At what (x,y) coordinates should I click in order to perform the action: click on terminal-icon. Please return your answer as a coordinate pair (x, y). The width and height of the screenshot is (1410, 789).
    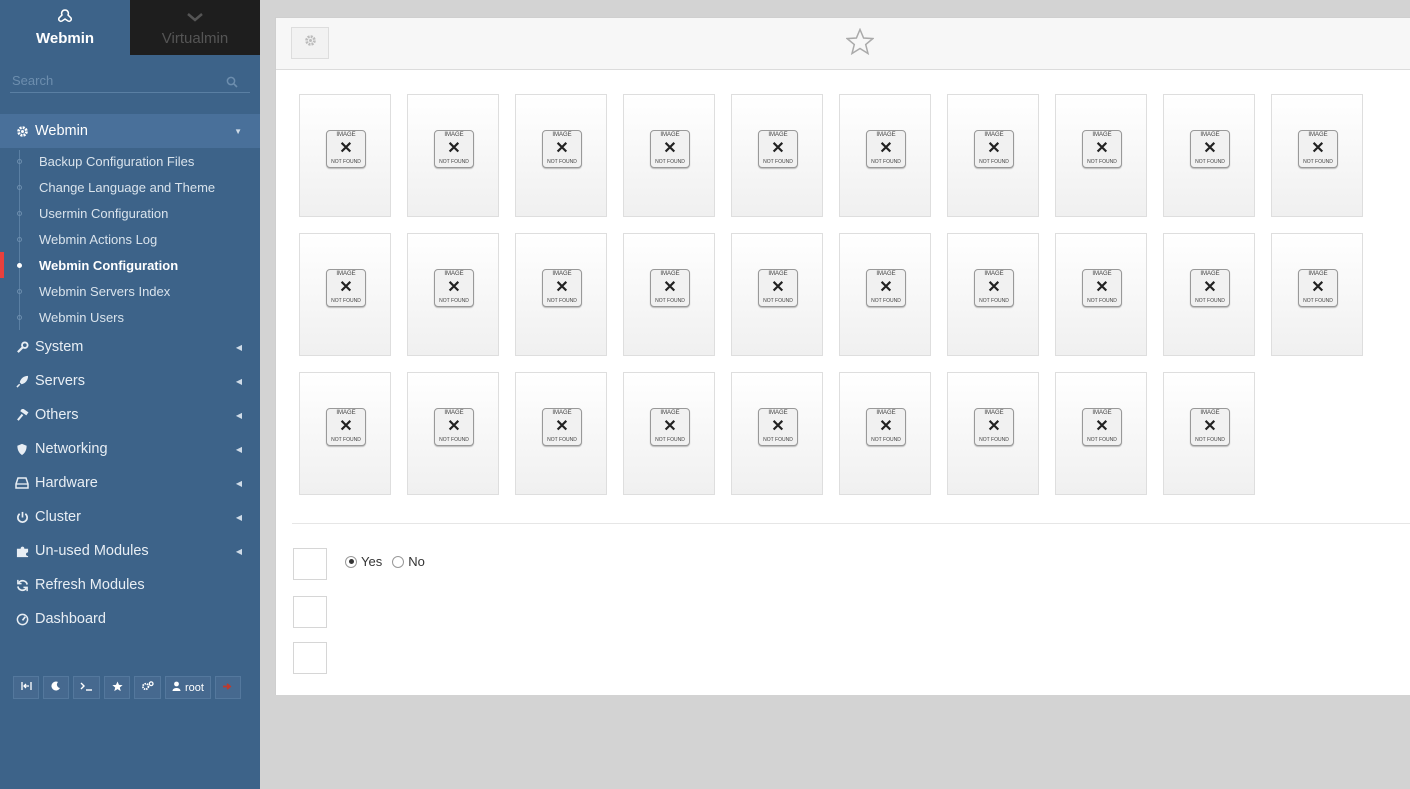
    Looking at the image, I should click on (86, 687).